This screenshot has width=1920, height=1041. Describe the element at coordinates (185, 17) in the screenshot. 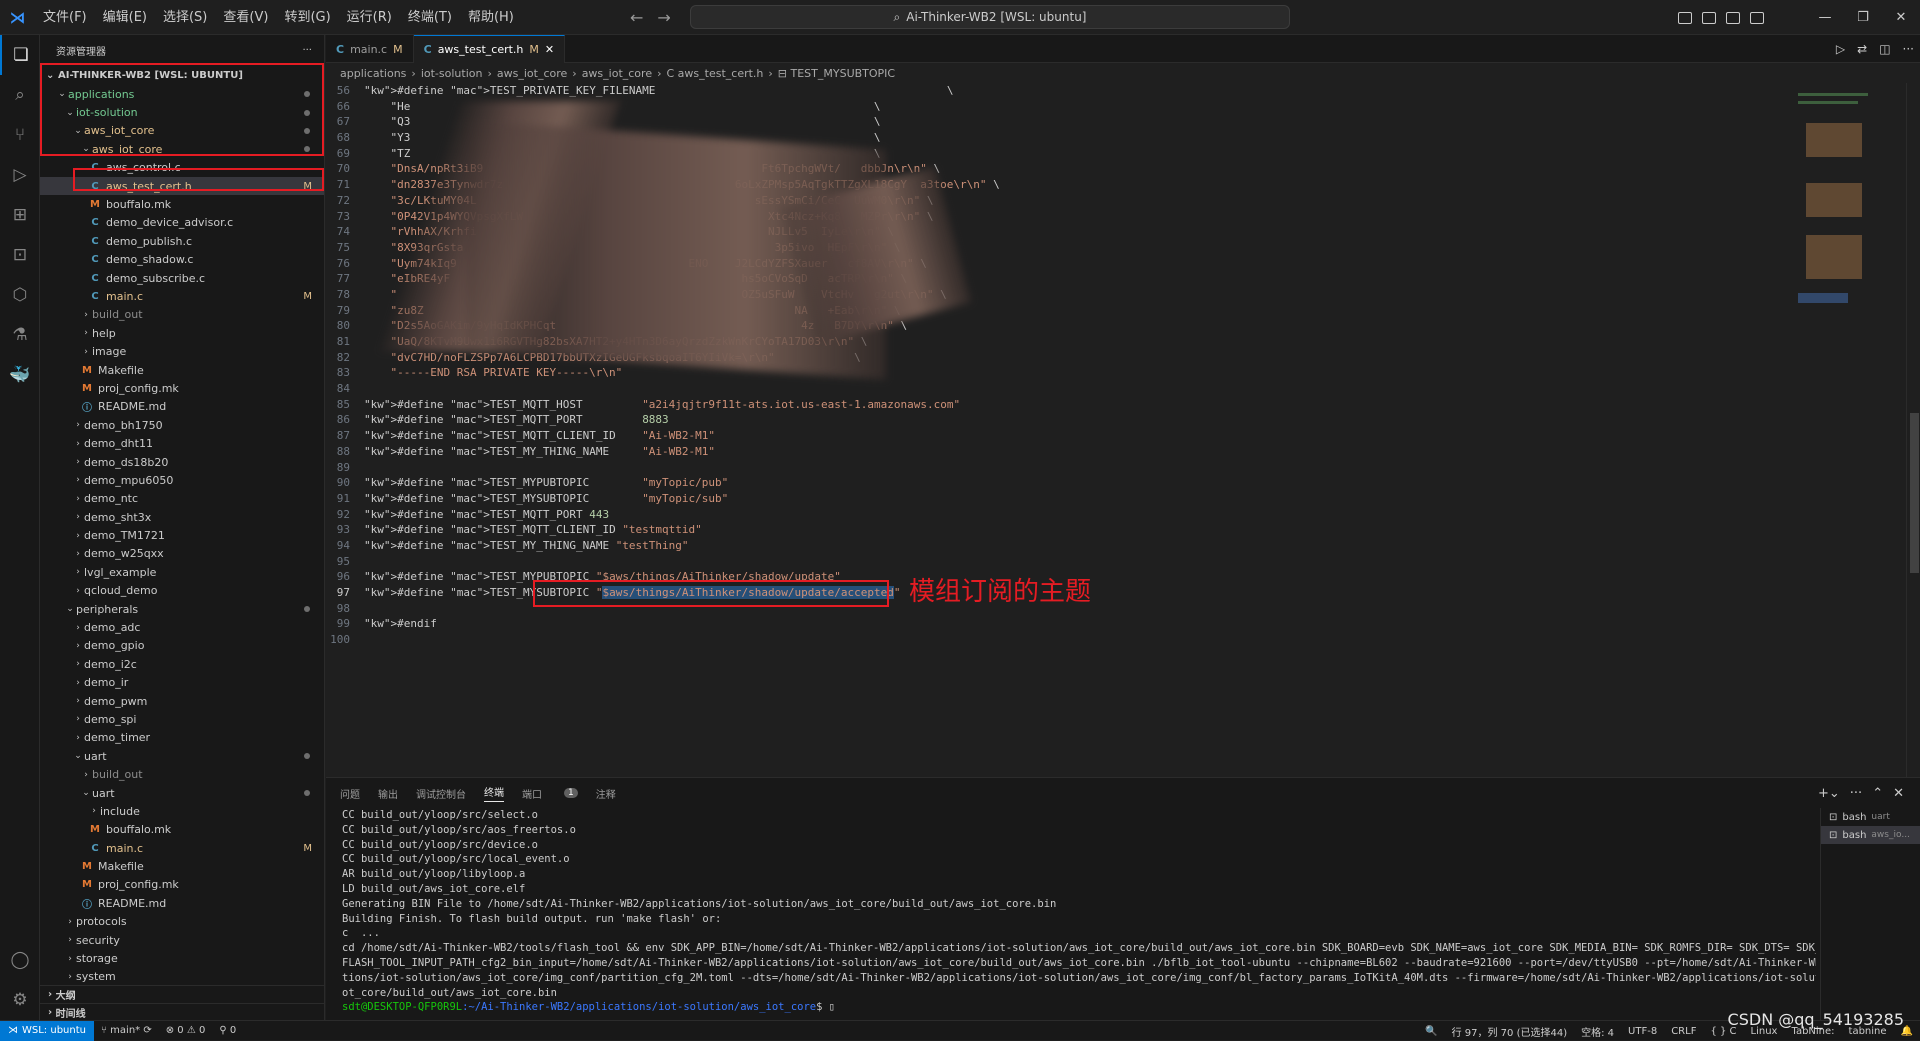

I see `menu-item: 选择(S)` at that location.